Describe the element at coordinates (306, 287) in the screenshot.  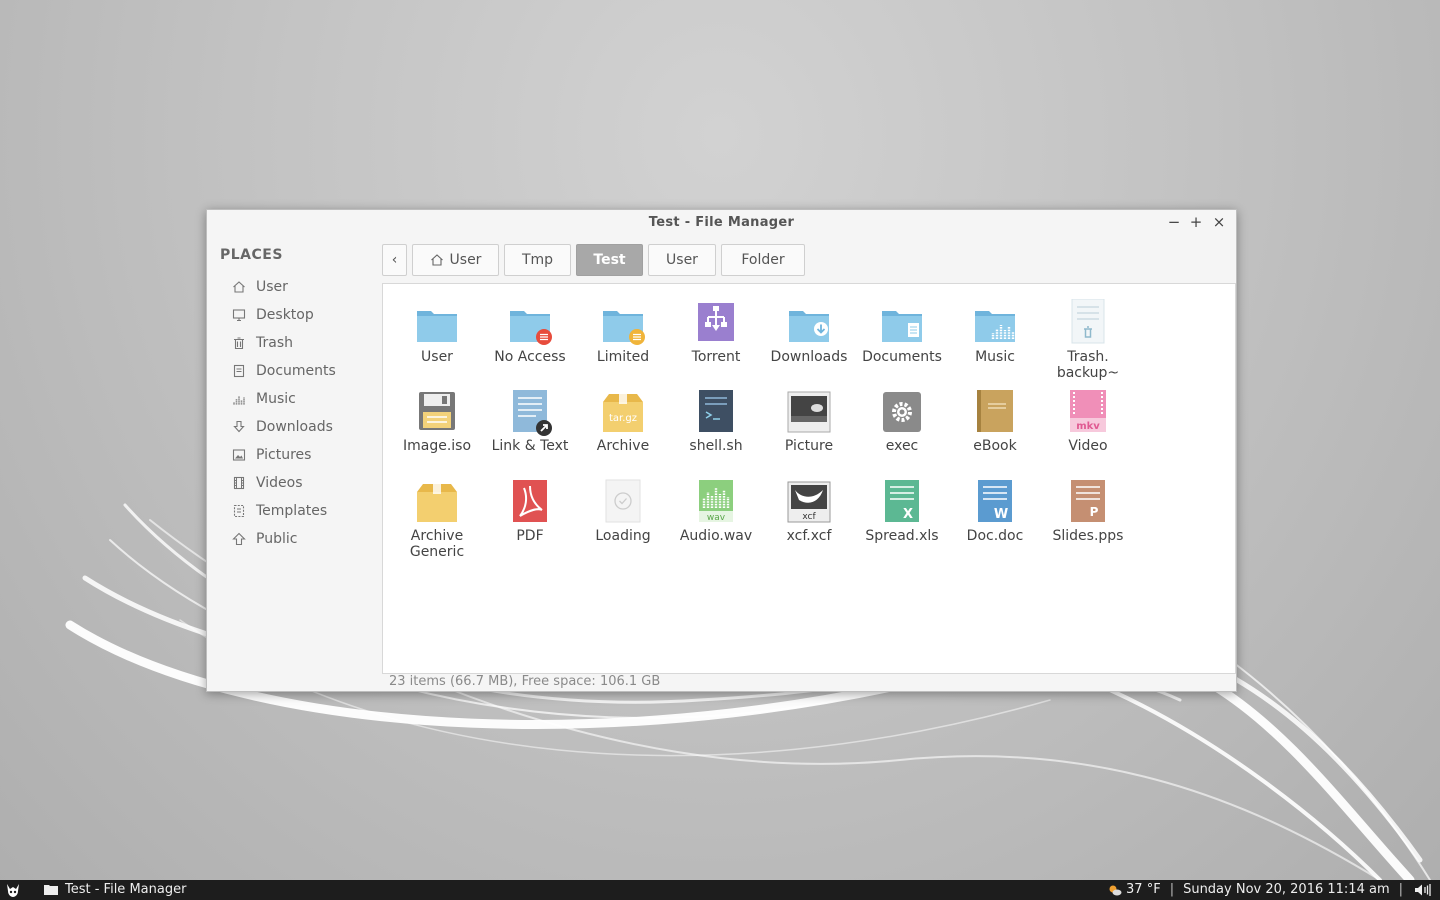
I see `sidebar-item-user: User` at that location.